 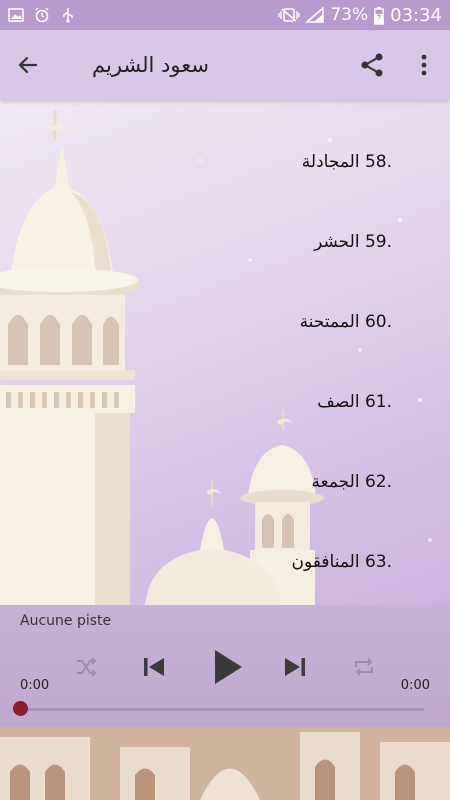 I want to click on elapsed-time: 0:00, so click(x=35, y=685).